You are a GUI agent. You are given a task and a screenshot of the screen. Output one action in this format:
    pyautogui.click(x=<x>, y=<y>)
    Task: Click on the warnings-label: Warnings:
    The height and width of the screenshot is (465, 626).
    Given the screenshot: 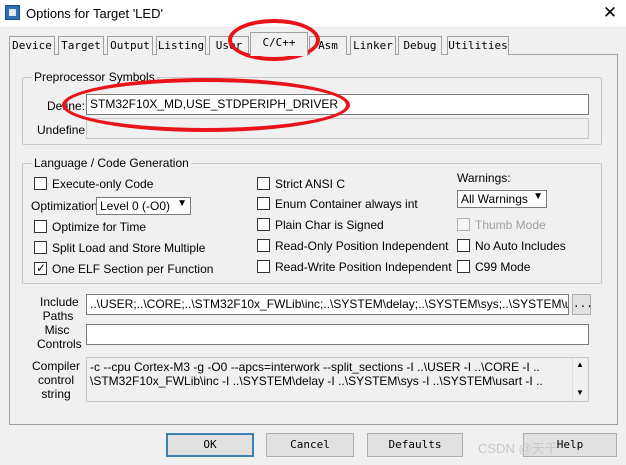 What is the action you would take?
    pyautogui.click(x=484, y=178)
    